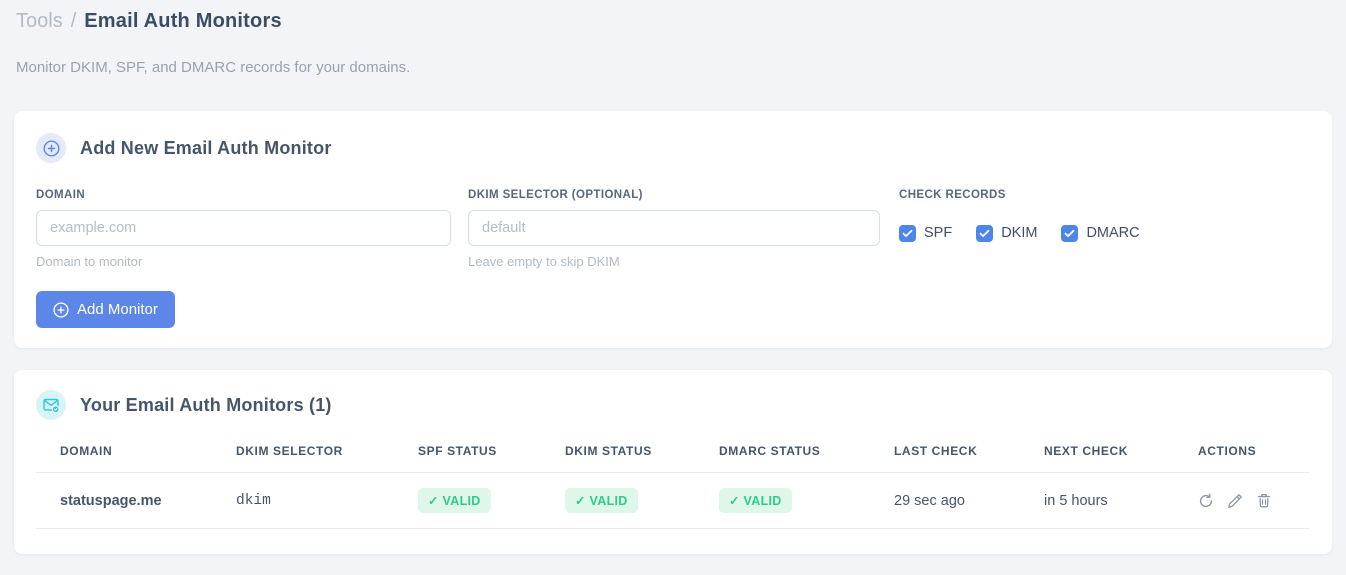 This screenshot has width=1346, height=575. Describe the element at coordinates (1242, 458) in the screenshot. I see `column-header-actions: ACTIONS` at that location.